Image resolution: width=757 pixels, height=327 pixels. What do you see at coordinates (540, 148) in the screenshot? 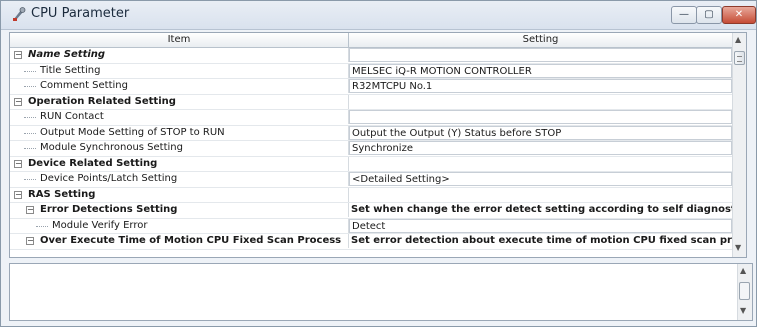
I see `setting-cell: Synchronize` at bounding box center [540, 148].